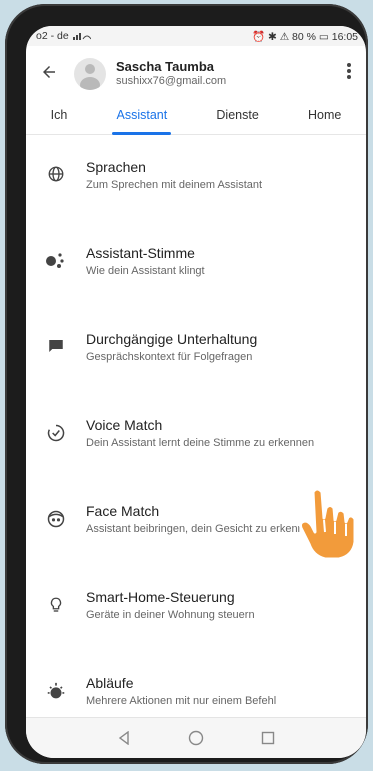  I want to click on account-info: Sascha Taumba sushixx76@gmail.com, so click(171, 74).